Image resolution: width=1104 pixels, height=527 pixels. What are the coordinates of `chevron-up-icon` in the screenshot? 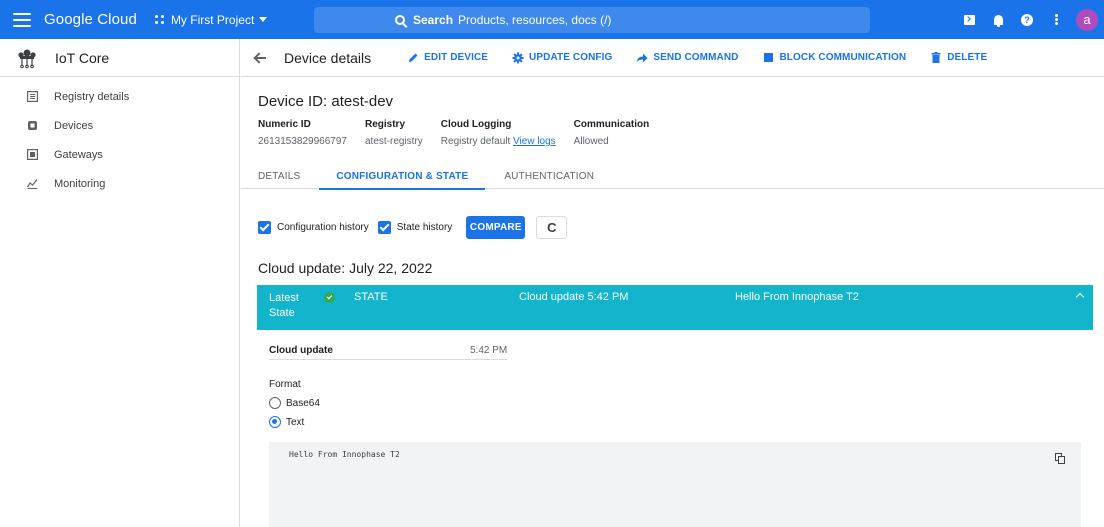 It's located at (1080, 297).